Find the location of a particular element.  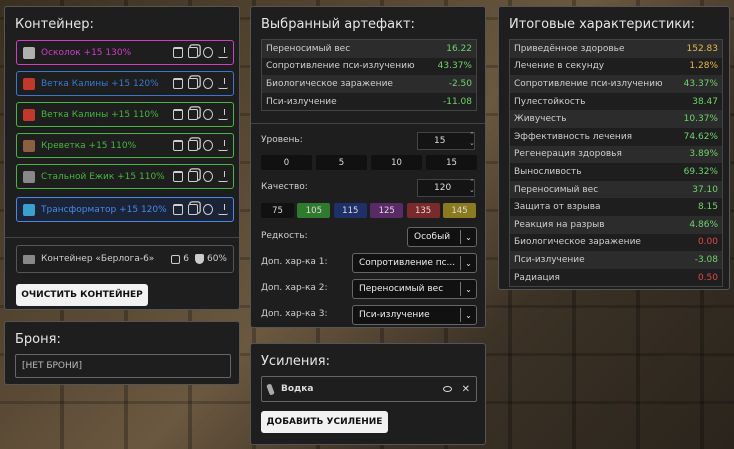

container-item-name: Стальной Ежик +15 110% is located at coordinates (103, 176).